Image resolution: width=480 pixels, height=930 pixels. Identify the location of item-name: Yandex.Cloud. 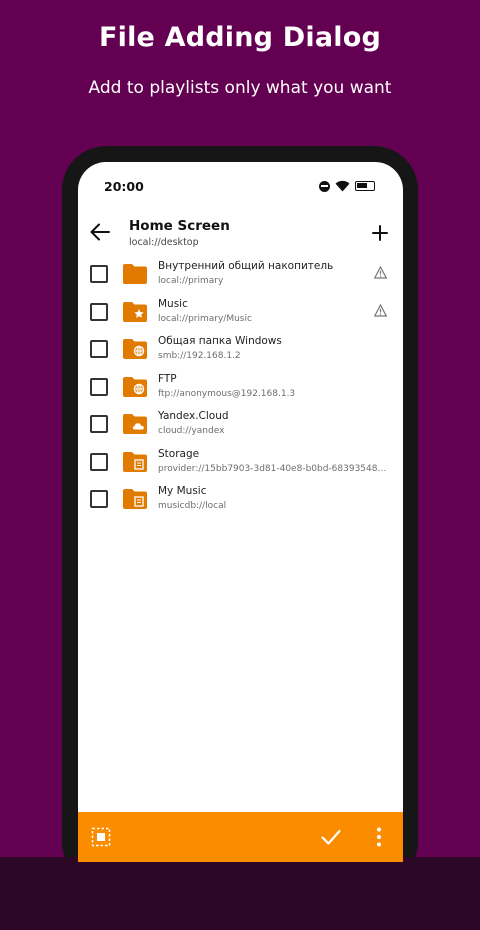
(193, 416).